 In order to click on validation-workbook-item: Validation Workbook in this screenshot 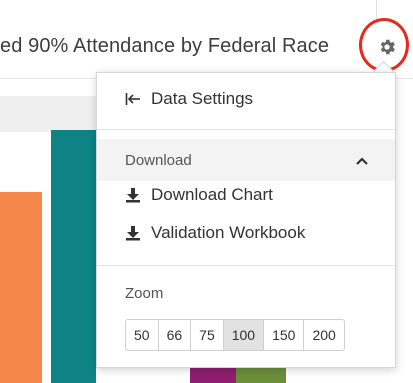, I will do `click(215, 233)`.